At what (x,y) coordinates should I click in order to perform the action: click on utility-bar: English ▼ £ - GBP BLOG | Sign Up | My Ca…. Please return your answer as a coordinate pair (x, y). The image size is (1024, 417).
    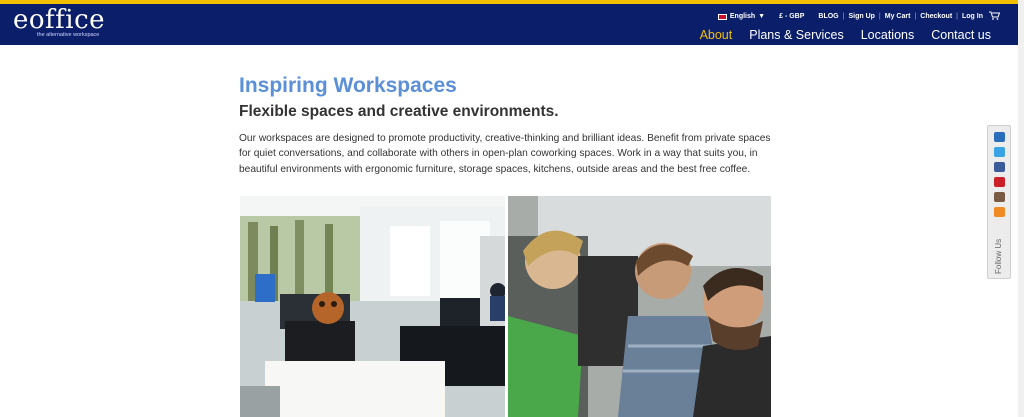
    Looking at the image, I should click on (859, 16).